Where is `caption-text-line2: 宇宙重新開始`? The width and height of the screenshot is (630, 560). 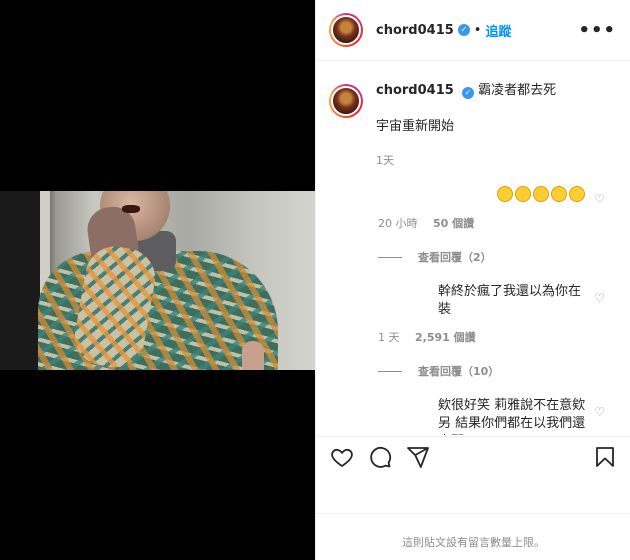
caption-text-line2: 宇宙重新開始 is located at coordinates (415, 126).